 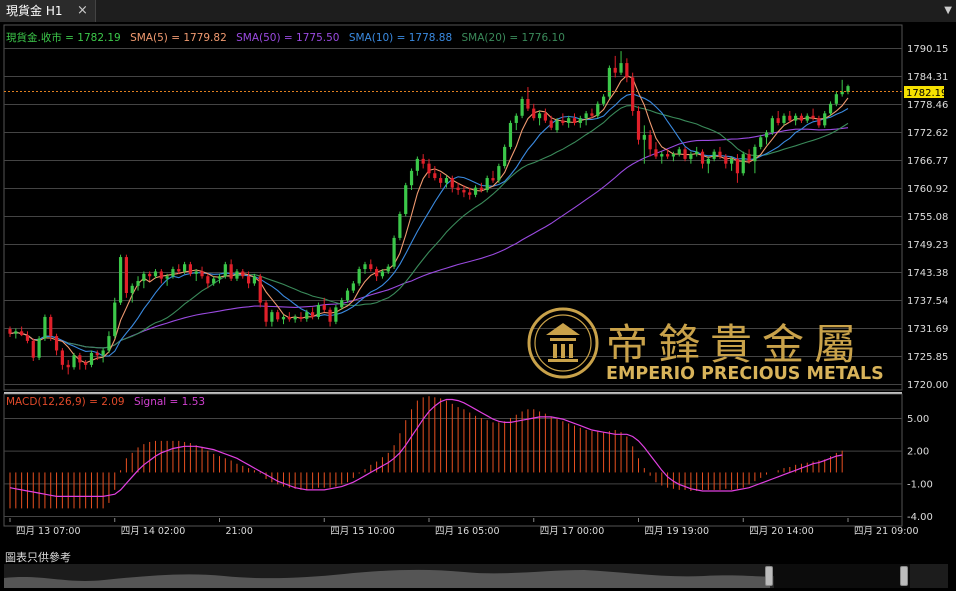 I want to click on legend-sma5: SMA(5) = 1779.82, so click(x=178, y=38).